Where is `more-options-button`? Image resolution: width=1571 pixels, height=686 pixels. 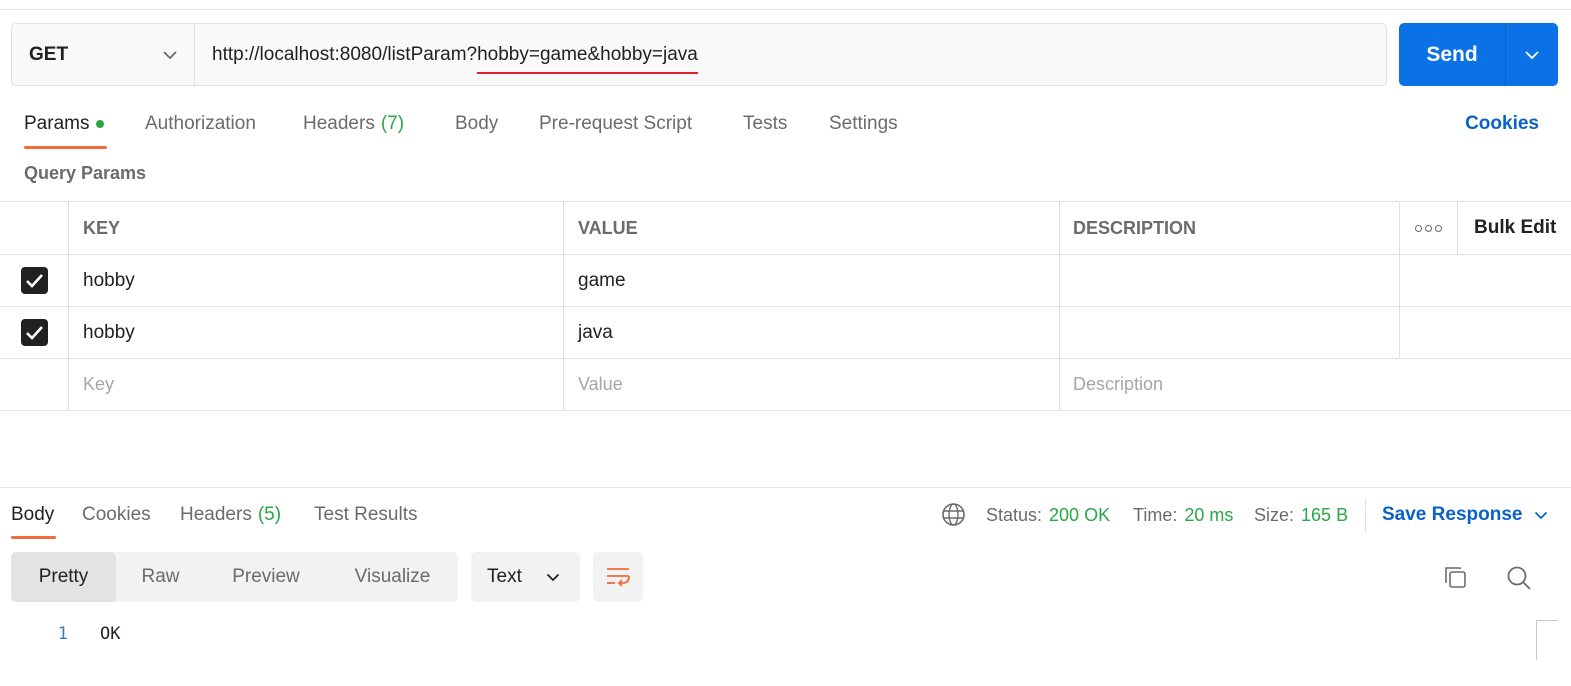
more-options-button is located at coordinates (1429, 228).